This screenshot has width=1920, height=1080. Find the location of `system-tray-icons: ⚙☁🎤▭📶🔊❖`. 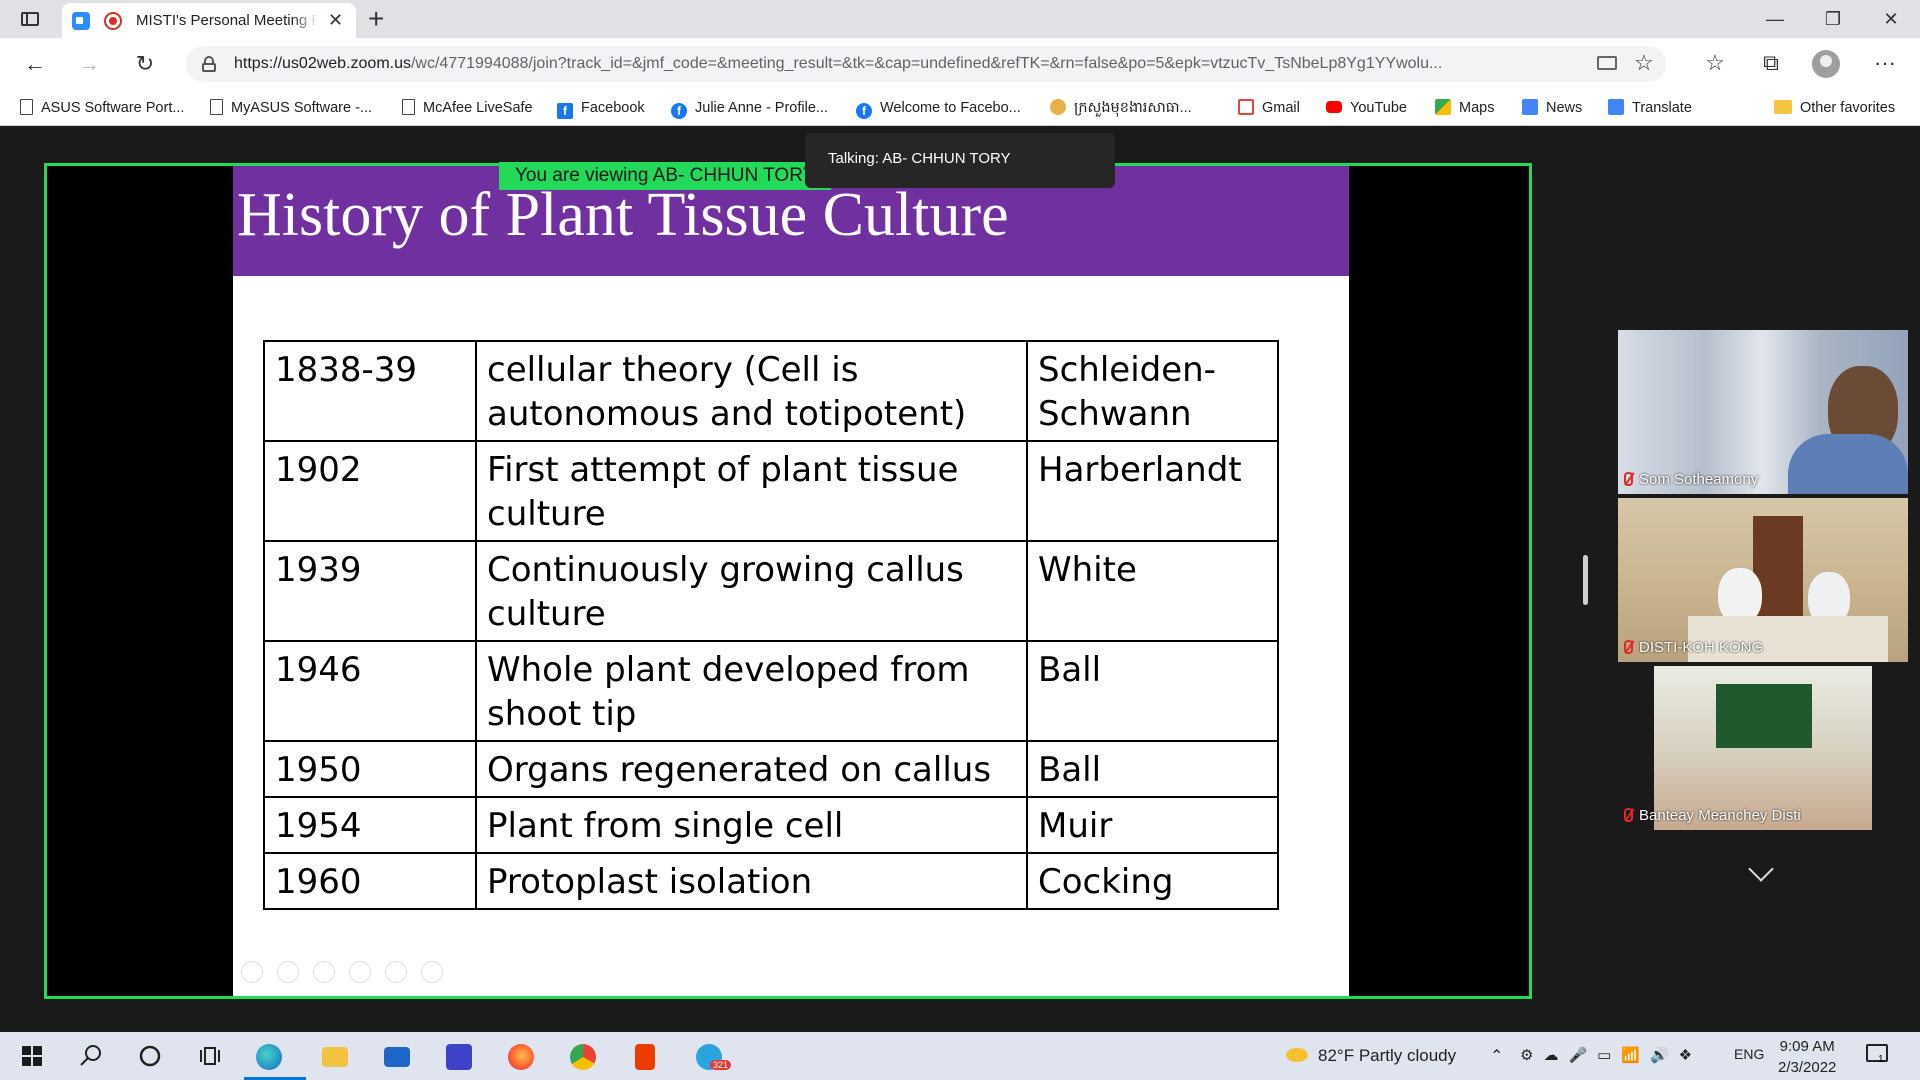

system-tray-icons: ⚙☁🎤▭📶🔊❖ is located at coordinates (1611, 1055).